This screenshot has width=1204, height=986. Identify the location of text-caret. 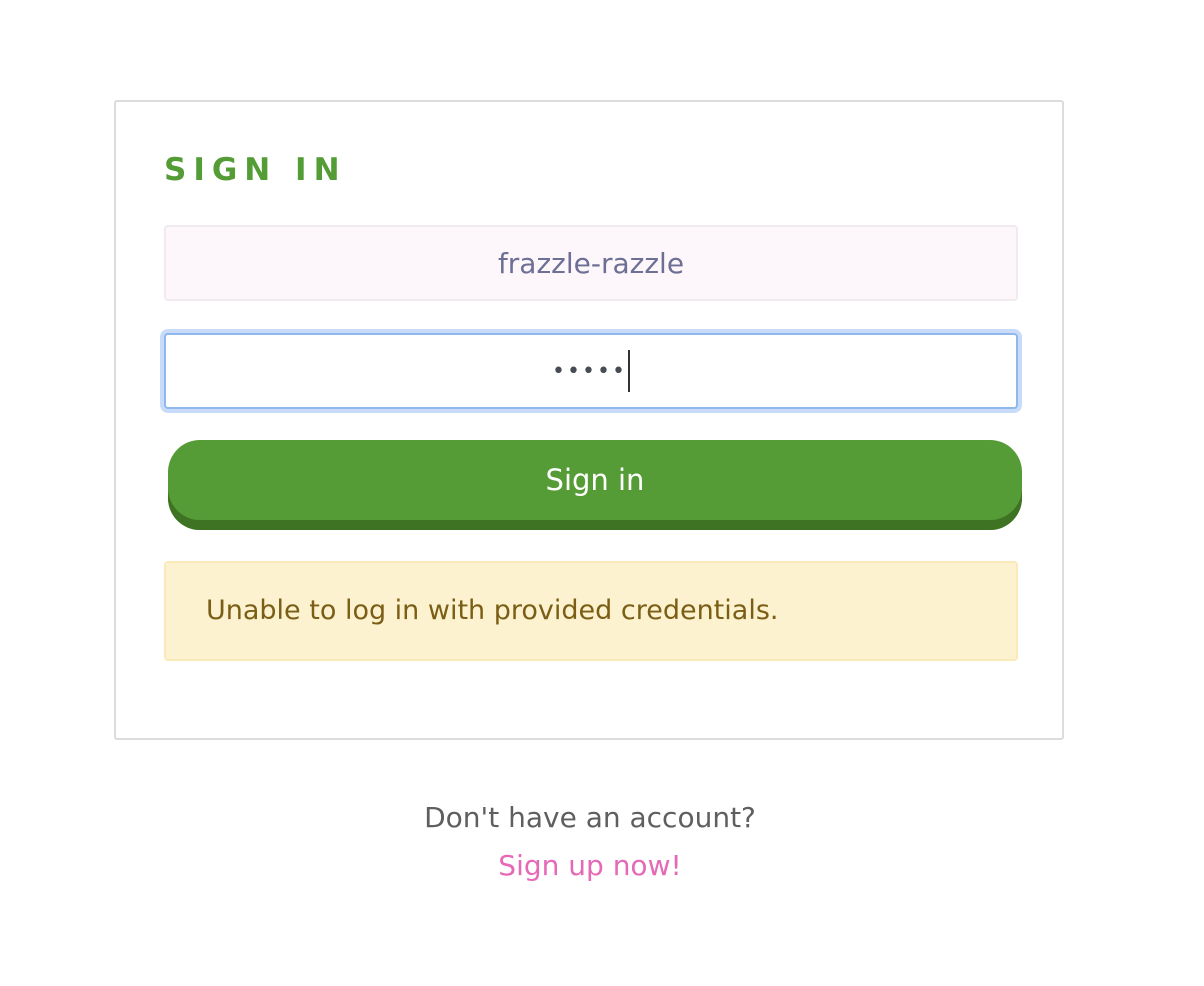
(628, 371).